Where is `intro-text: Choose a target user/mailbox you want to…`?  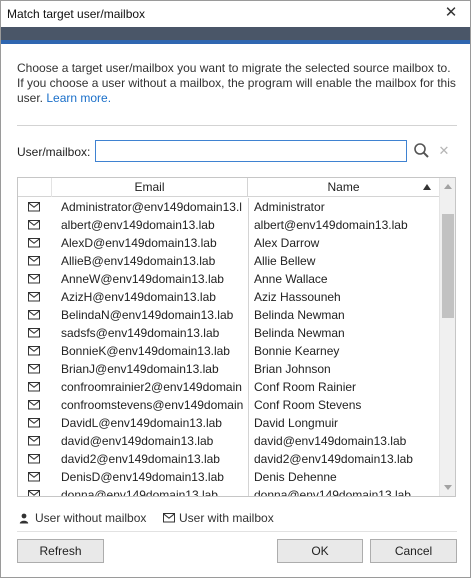
intro-text: Choose a target user/mailbox you want to… is located at coordinates (237, 83).